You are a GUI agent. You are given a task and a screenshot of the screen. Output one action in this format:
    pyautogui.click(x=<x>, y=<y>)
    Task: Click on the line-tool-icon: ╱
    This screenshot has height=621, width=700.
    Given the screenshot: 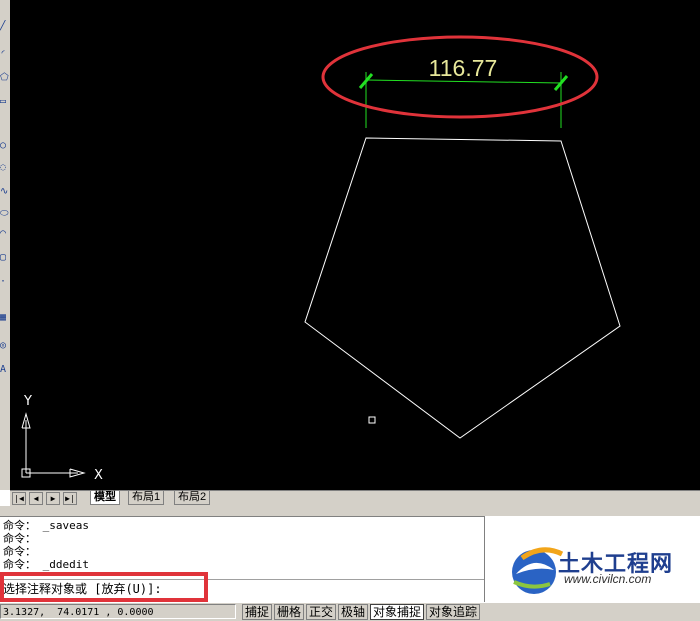 What is the action you would take?
    pyautogui.click(x=4, y=26)
    